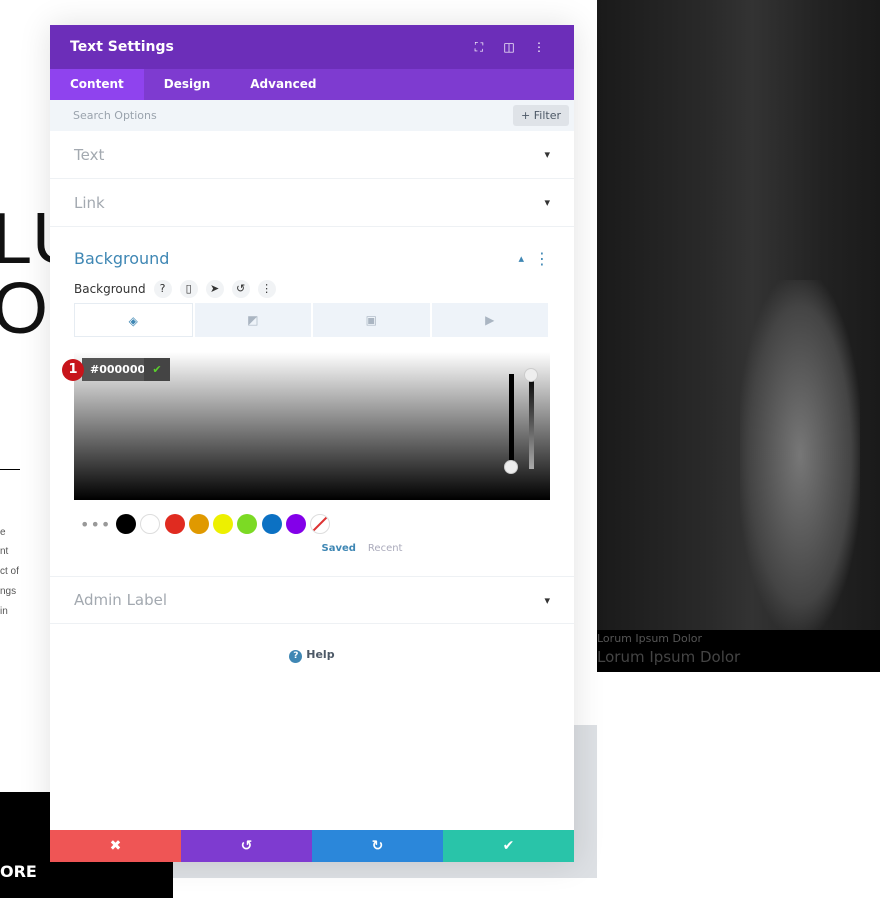  I want to click on split-view-icon: ◫, so click(509, 47).